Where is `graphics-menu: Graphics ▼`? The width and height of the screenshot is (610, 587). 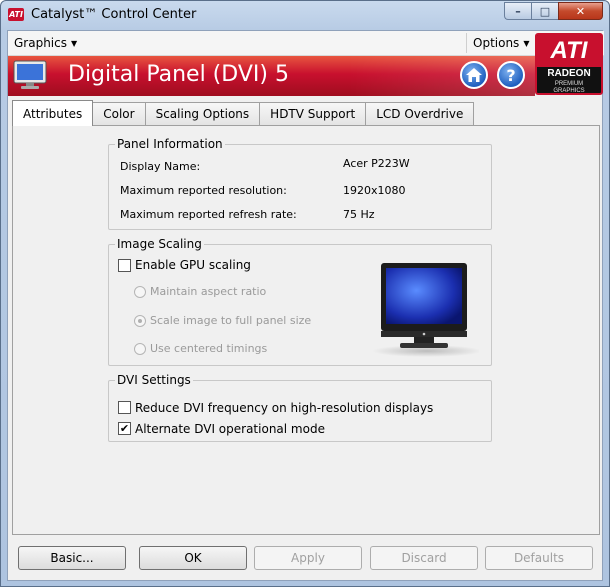 graphics-menu: Graphics ▼ is located at coordinates (45, 43).